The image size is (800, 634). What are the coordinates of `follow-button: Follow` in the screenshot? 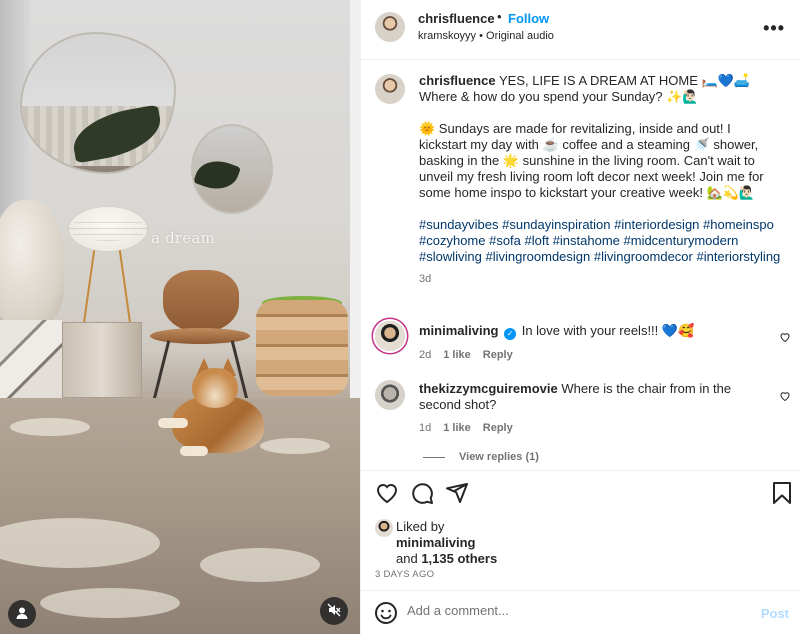 It's located at (528, 18).